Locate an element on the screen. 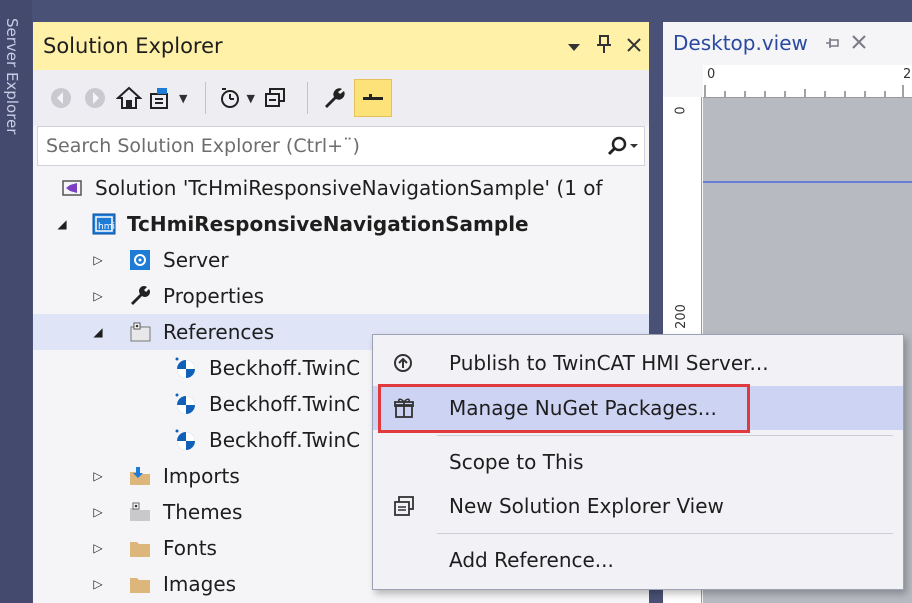 The height and width of the screenshot is (603, 912). tree-item-server: ▷ Server is located at coordinates (341, 260).